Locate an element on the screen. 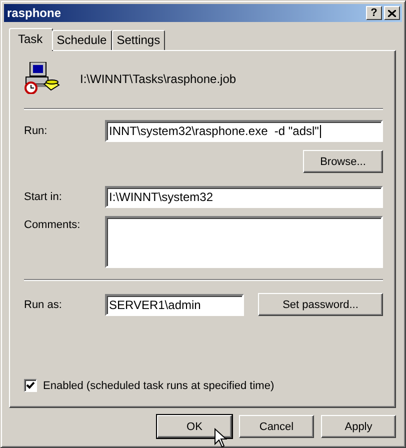  computer-phone-clock-icon is located at coordinates (42, 78).